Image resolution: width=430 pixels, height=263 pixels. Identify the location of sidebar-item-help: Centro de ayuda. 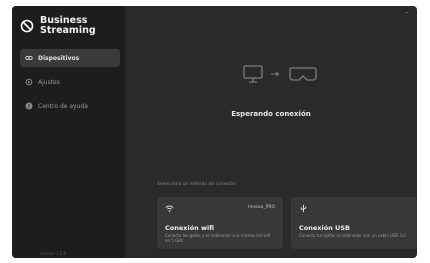
(70, 106).